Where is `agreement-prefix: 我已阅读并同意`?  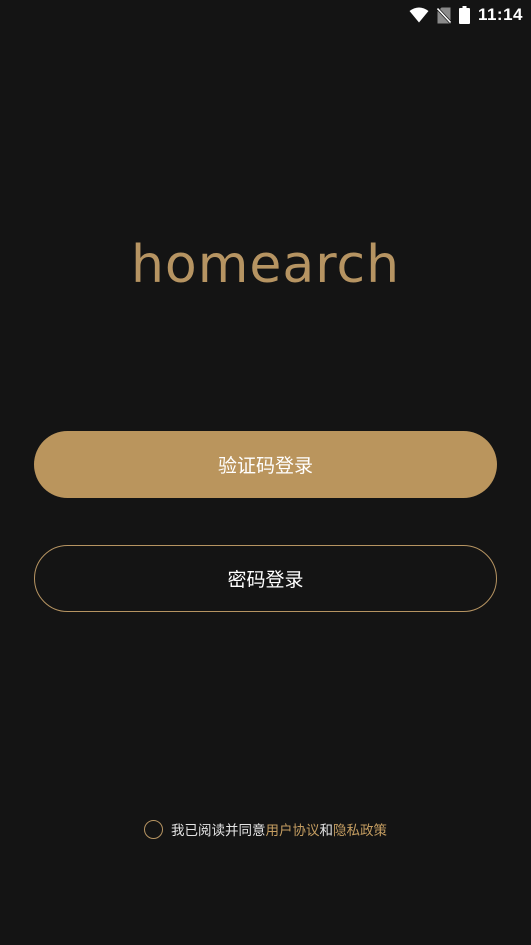 agreement-prefix: 我已阅读并同意 is located at coordinates (218, 831).